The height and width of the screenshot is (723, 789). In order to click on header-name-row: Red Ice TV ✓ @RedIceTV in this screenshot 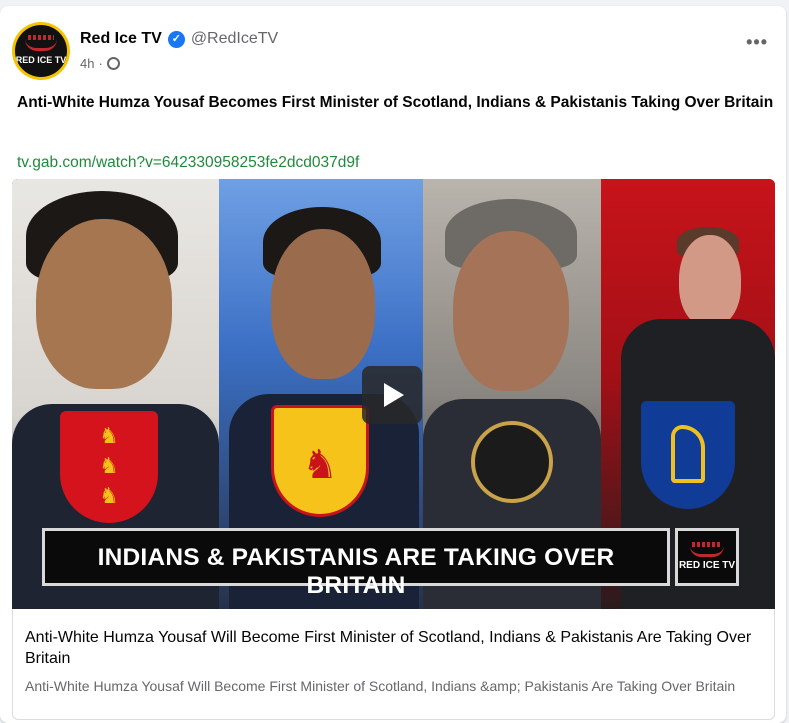, I will do `click(179, 39)`.